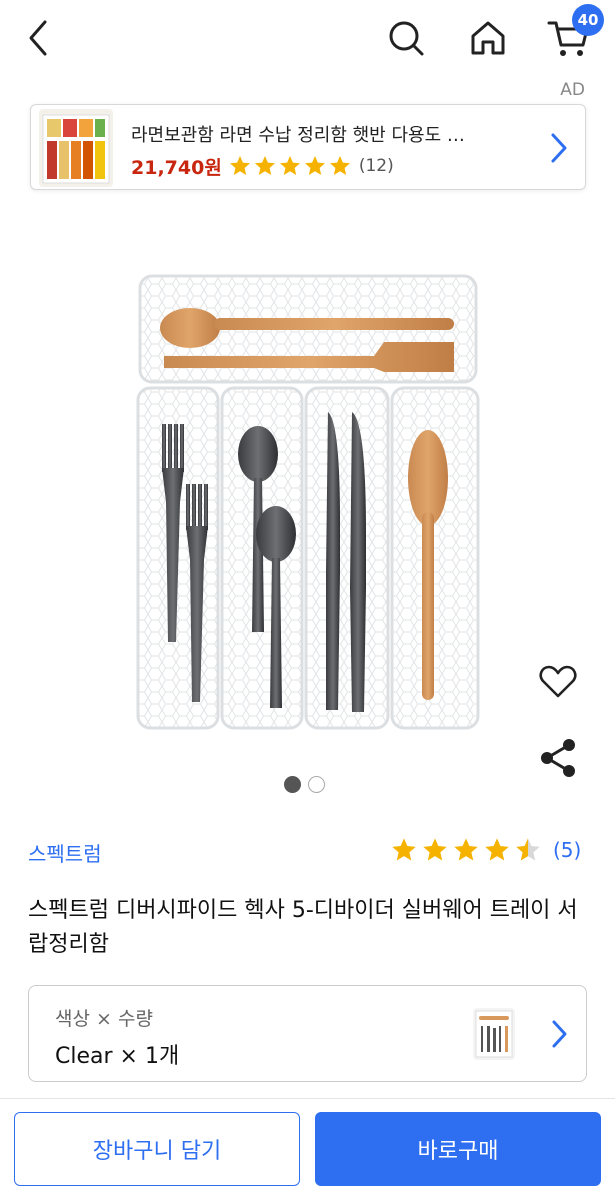 The height and width of the screenshot is (1200, 615). I want to click on ad-label: AD, so click(572, 90).